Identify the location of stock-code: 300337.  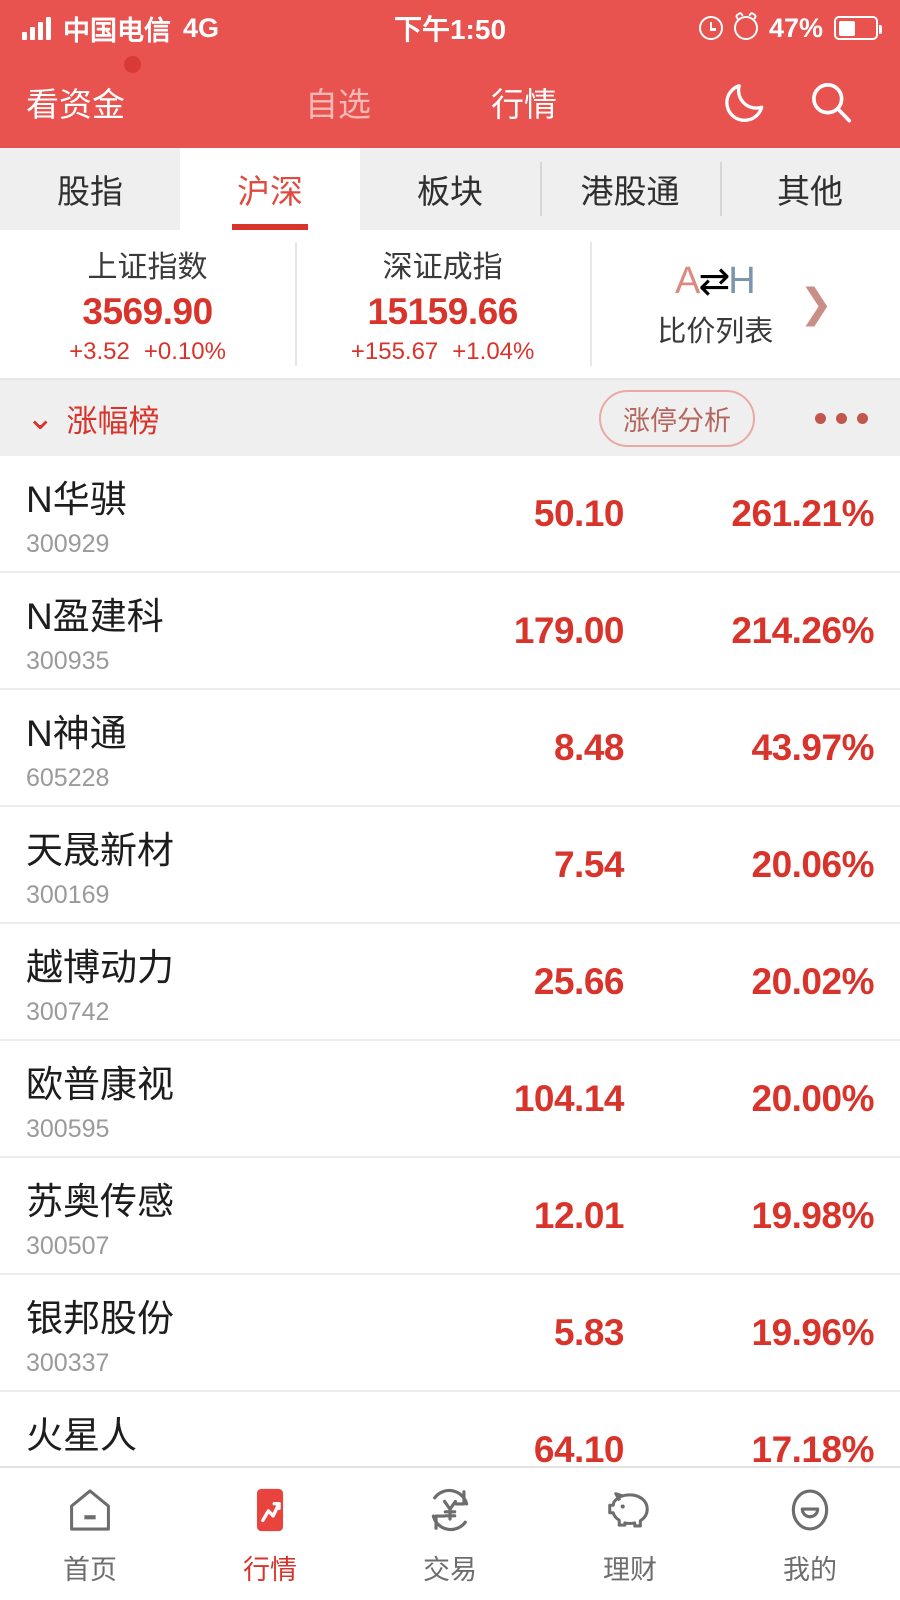
(68, 1362).